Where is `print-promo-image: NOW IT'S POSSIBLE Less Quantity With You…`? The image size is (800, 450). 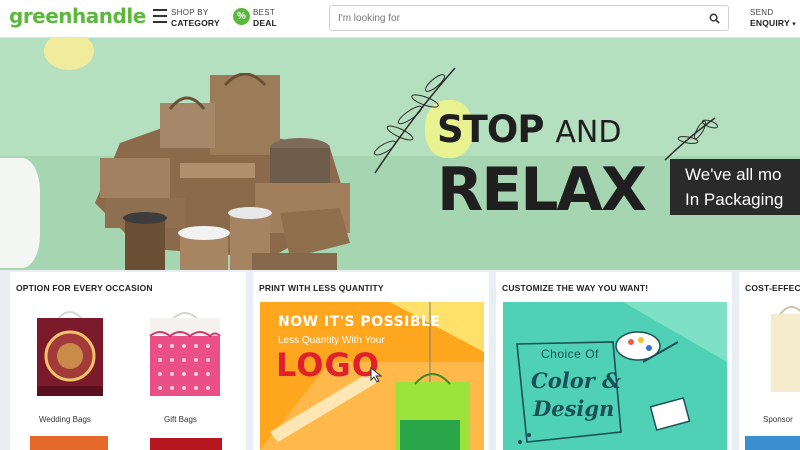 print-promo-image: NOW IT'S POSSIBLE Less Quantity With You… is located at coordinates (372, 376).